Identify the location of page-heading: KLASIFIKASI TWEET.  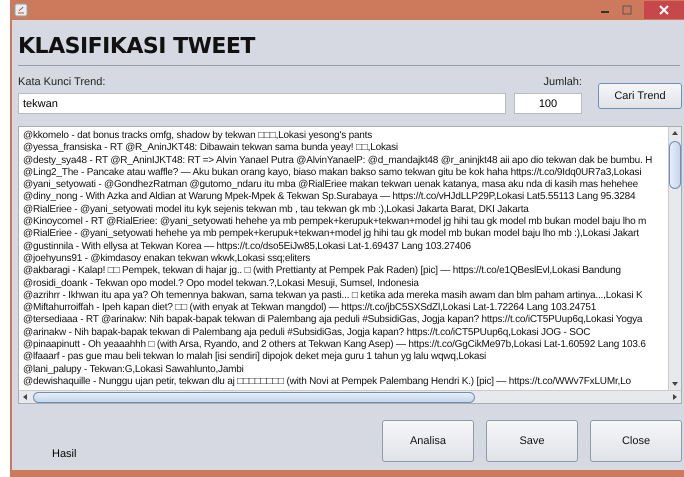
(137, 46).